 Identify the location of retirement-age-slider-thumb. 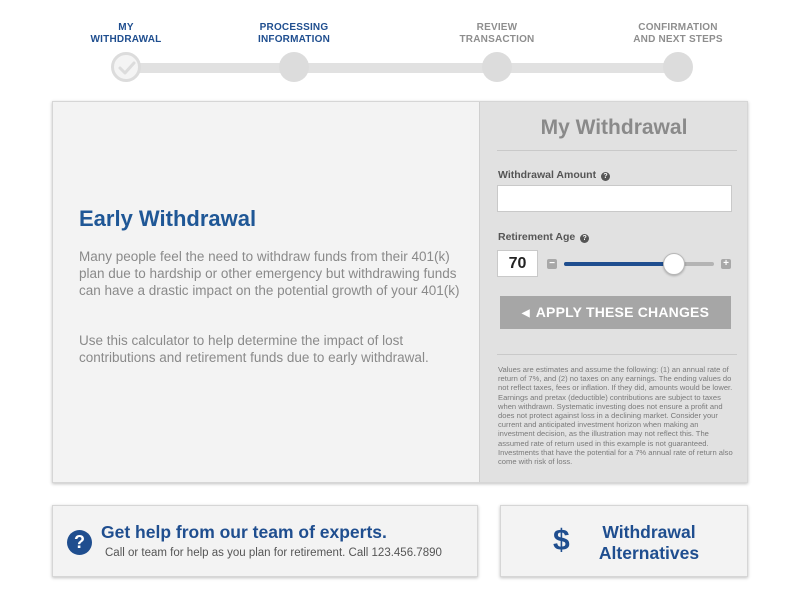
(673, 264).